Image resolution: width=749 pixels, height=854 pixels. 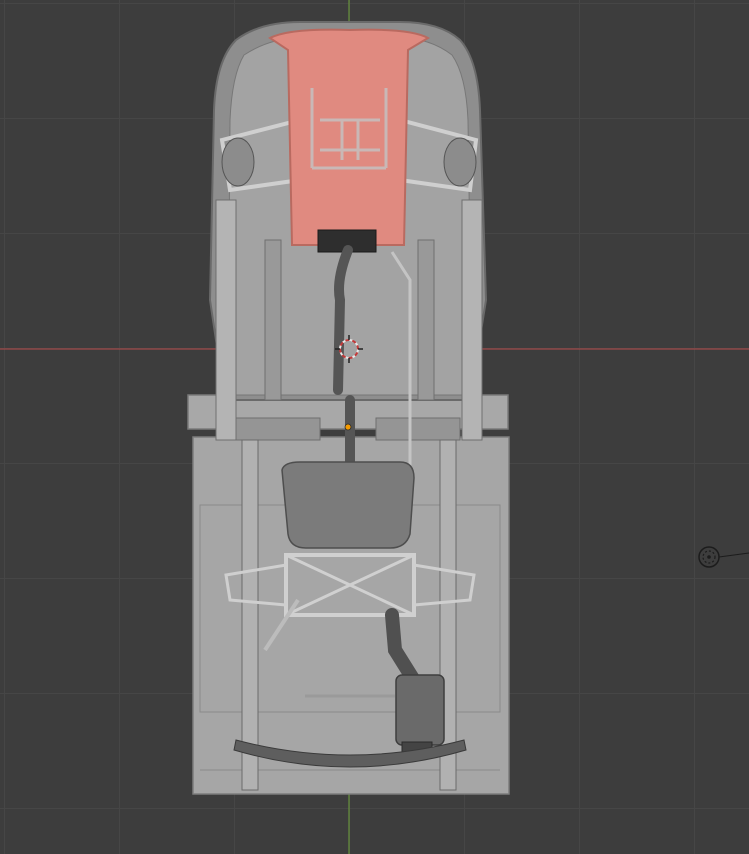 What do you see at coordinates (273, 320) in the screenshot?
I see `inner-rail-left` at bounding box center [273, 320].